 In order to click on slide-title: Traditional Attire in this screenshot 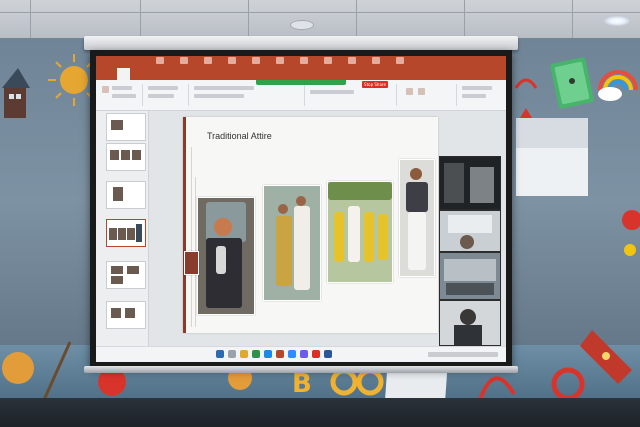, I will do `click(239, 136)`.